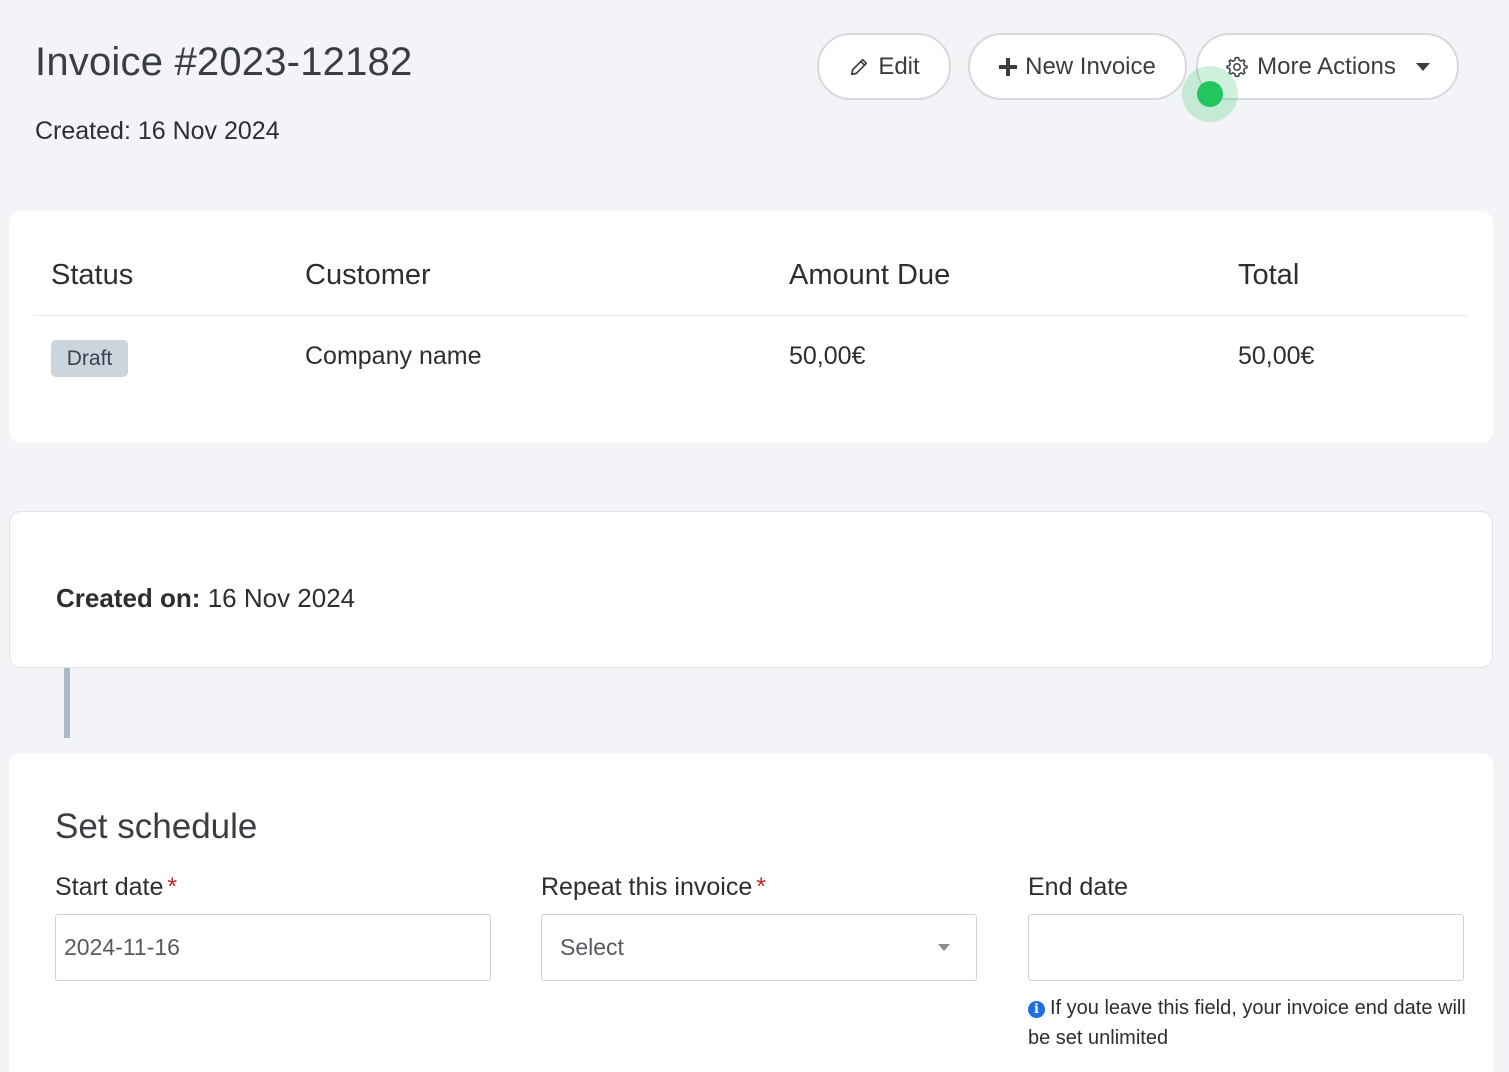  I want to click on schedule-title: Set schedule, so click(156, 826).